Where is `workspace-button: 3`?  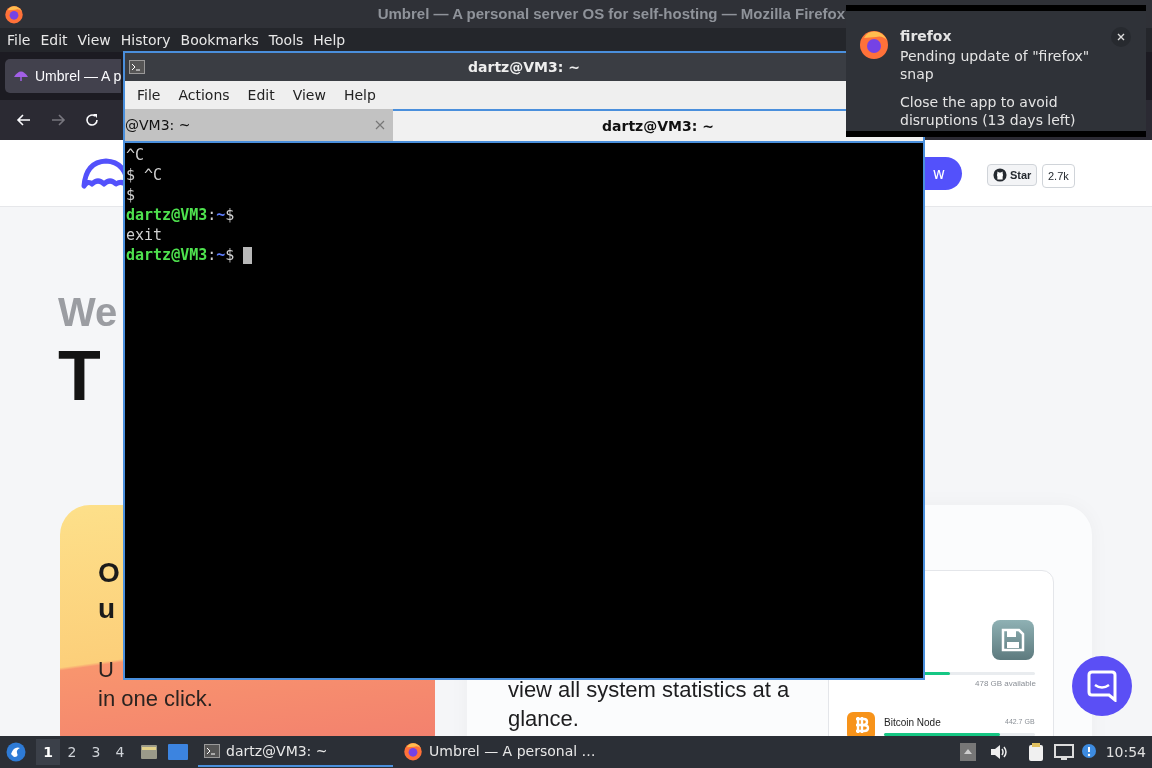 workspace-button: 3 is located at coordinates (96, 752).